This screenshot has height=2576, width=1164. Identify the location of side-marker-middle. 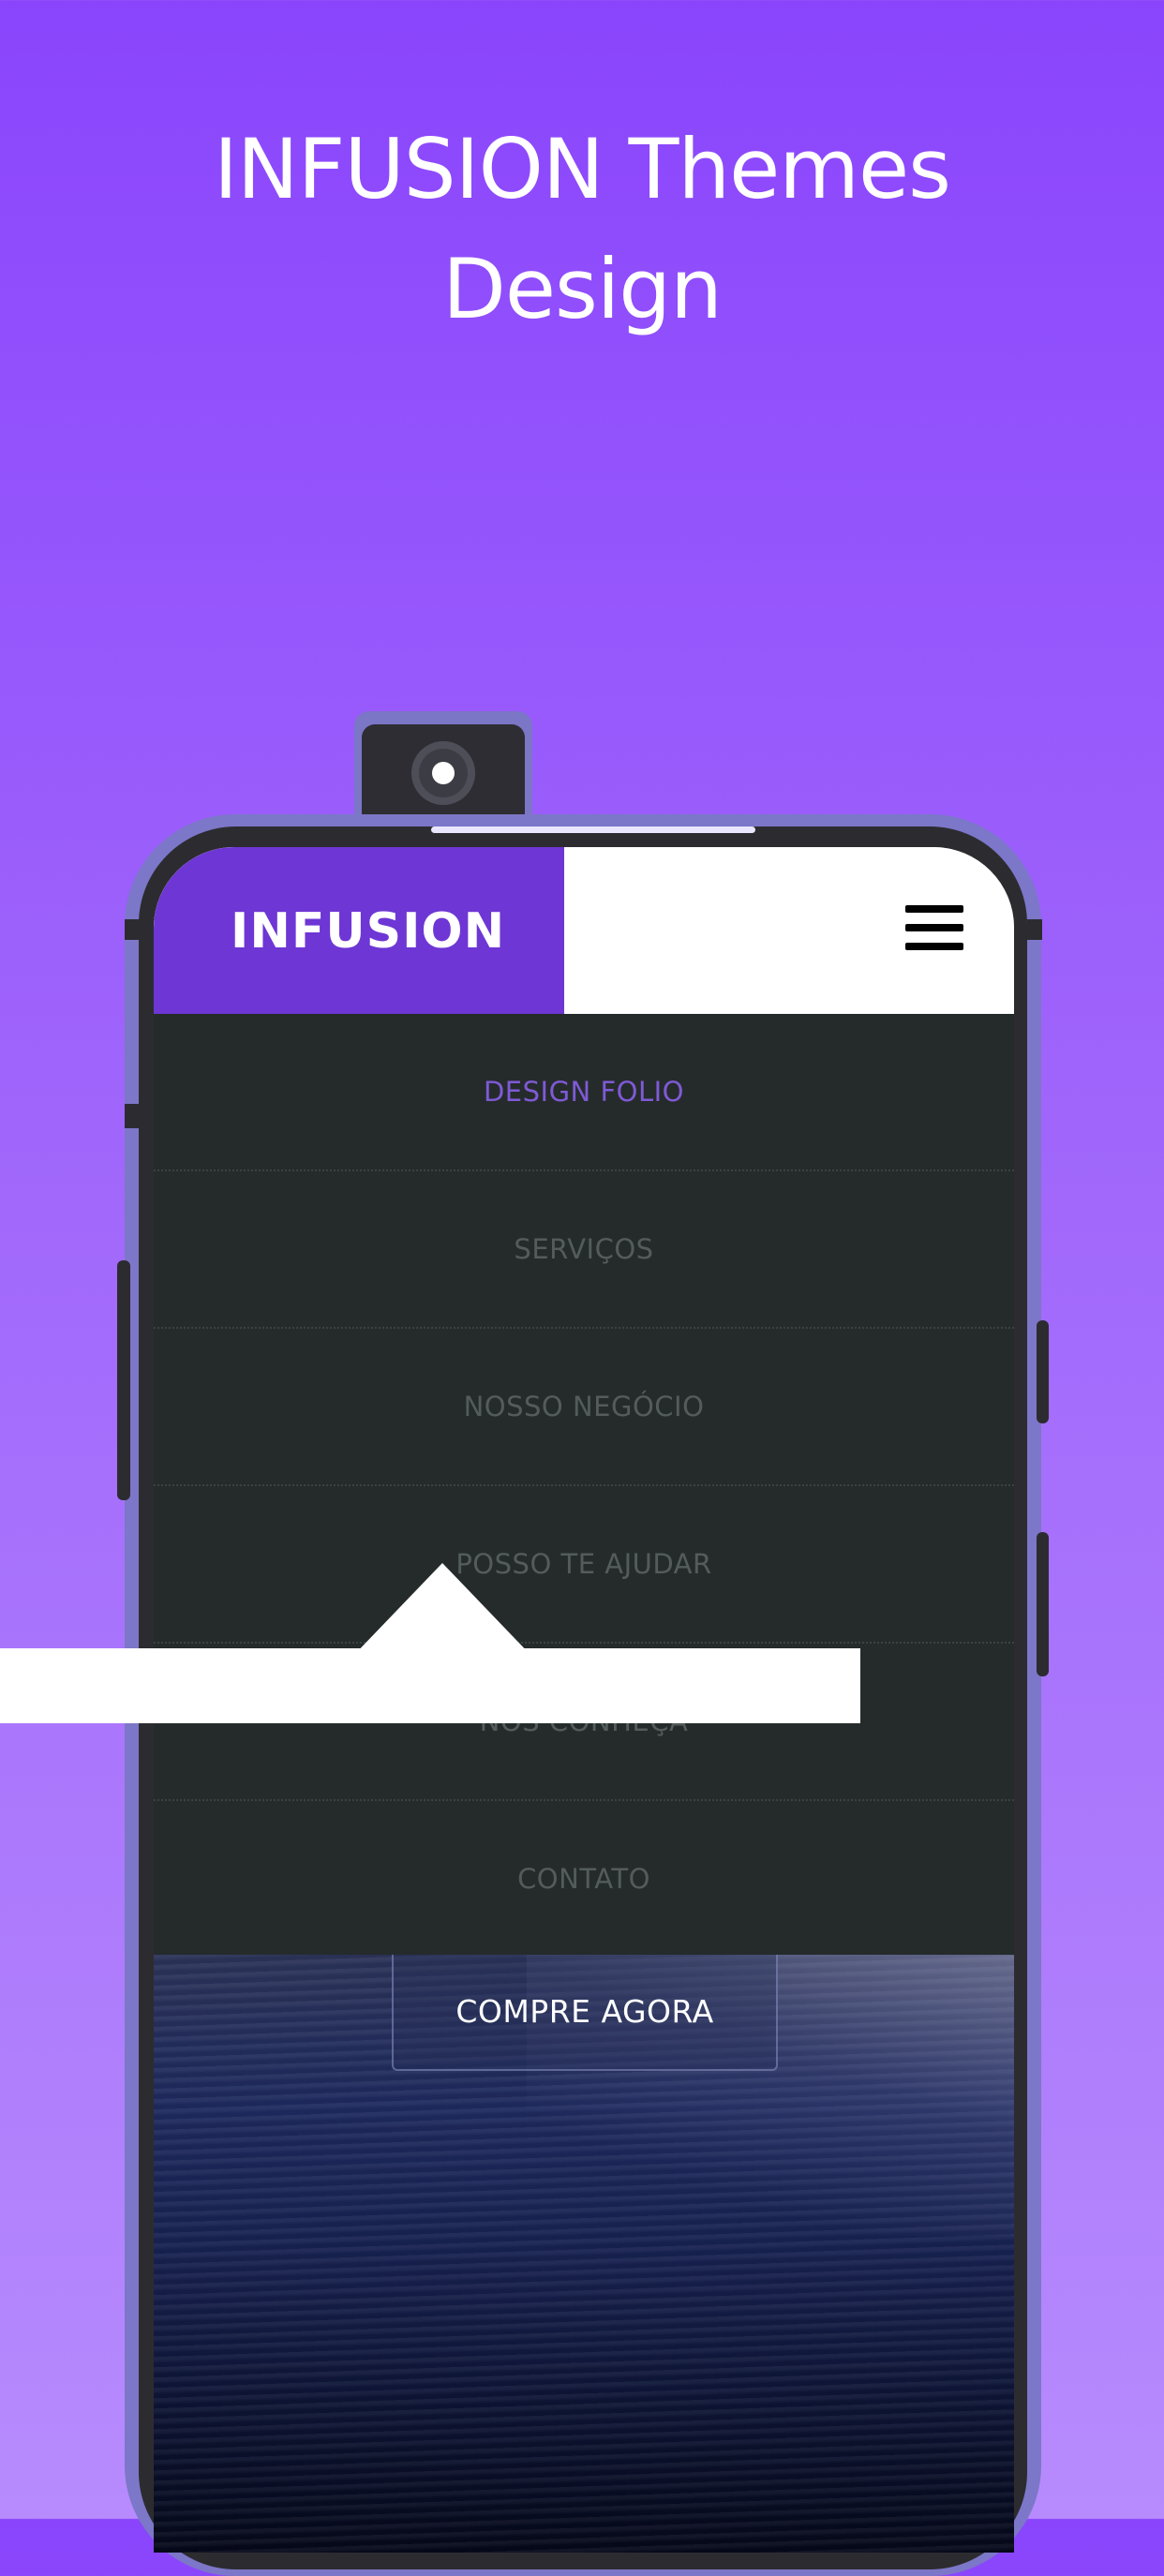
(132, 1116).